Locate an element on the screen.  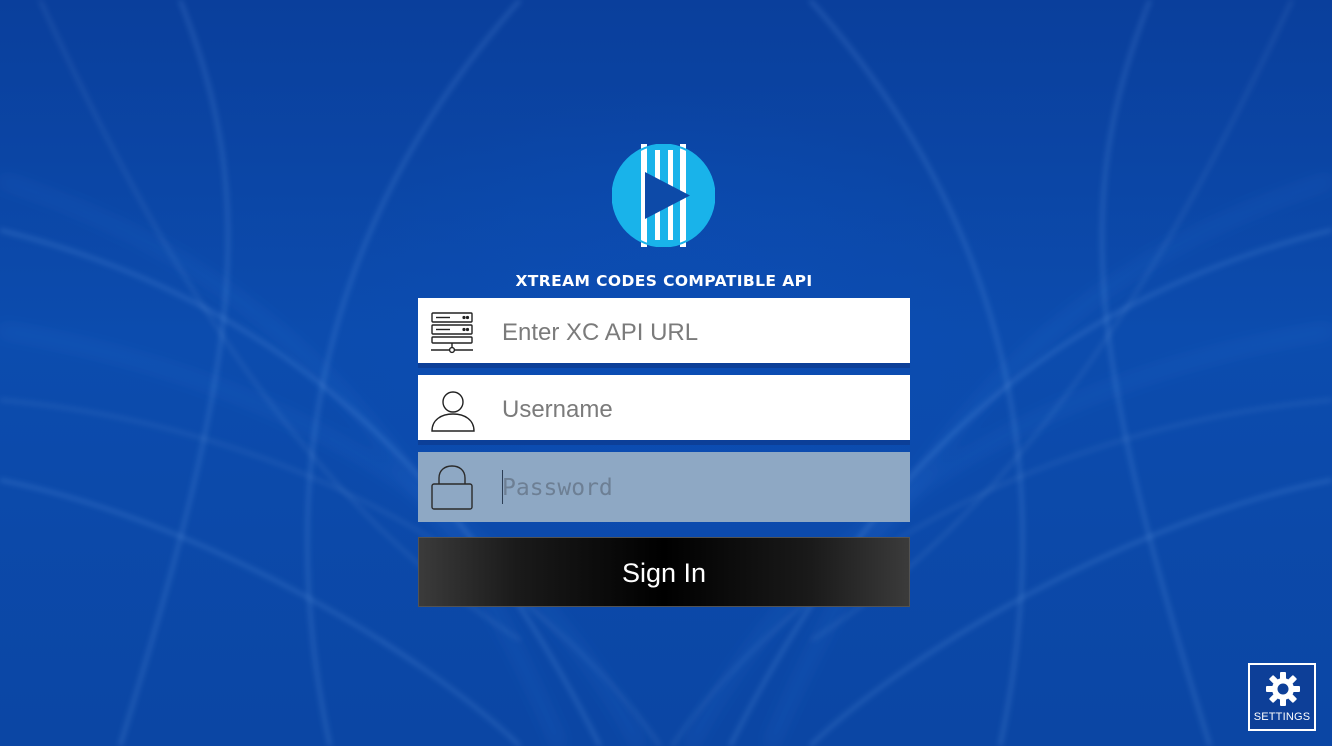
play-logo-icon is located at coordinates (663, 195).